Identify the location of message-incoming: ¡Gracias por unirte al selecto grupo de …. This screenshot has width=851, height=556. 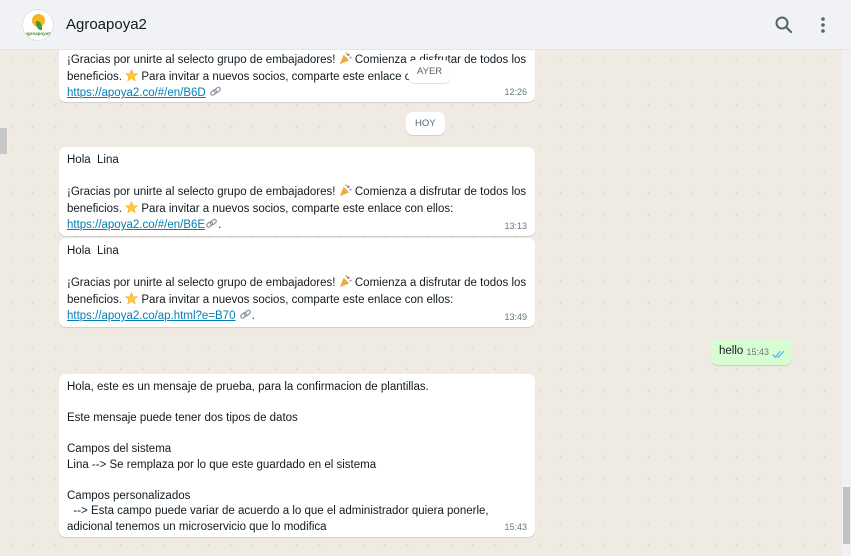
(297, 76).